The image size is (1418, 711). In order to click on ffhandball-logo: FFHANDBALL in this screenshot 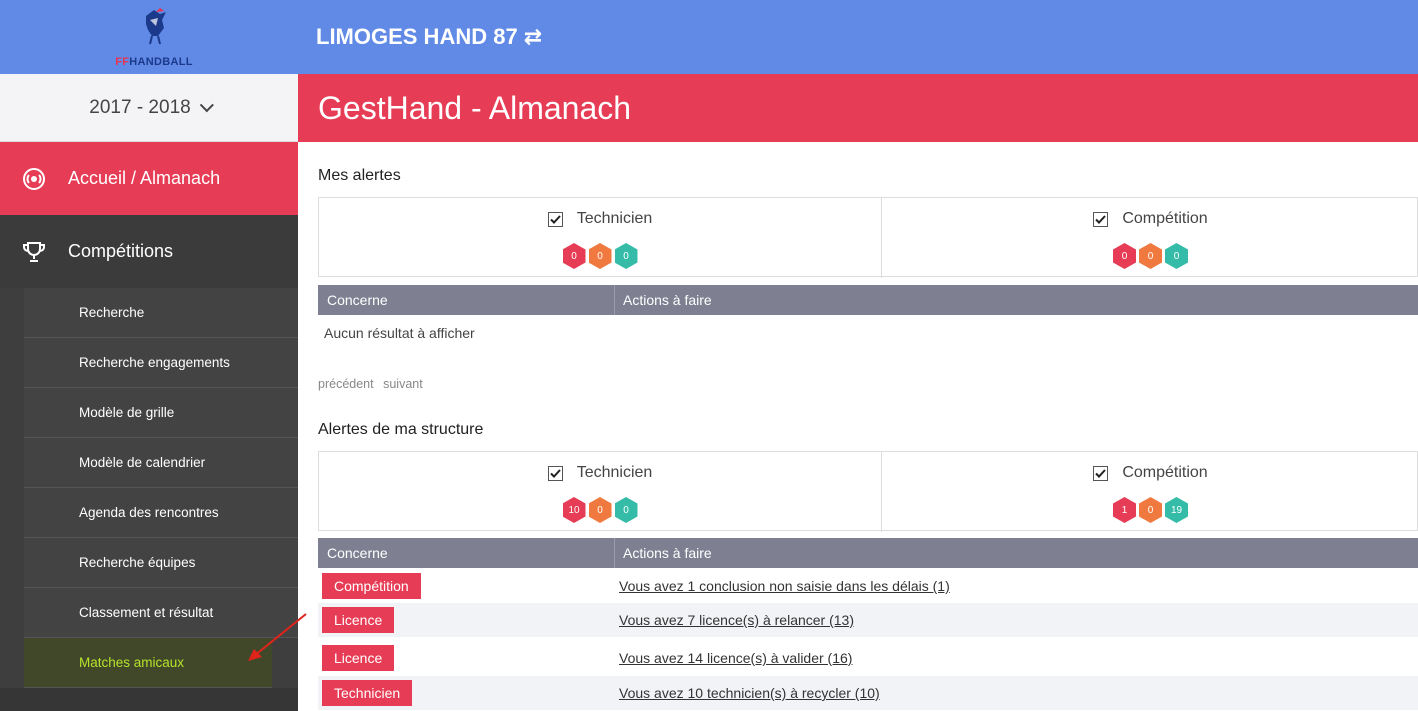, I will do `click(154, 37)`.